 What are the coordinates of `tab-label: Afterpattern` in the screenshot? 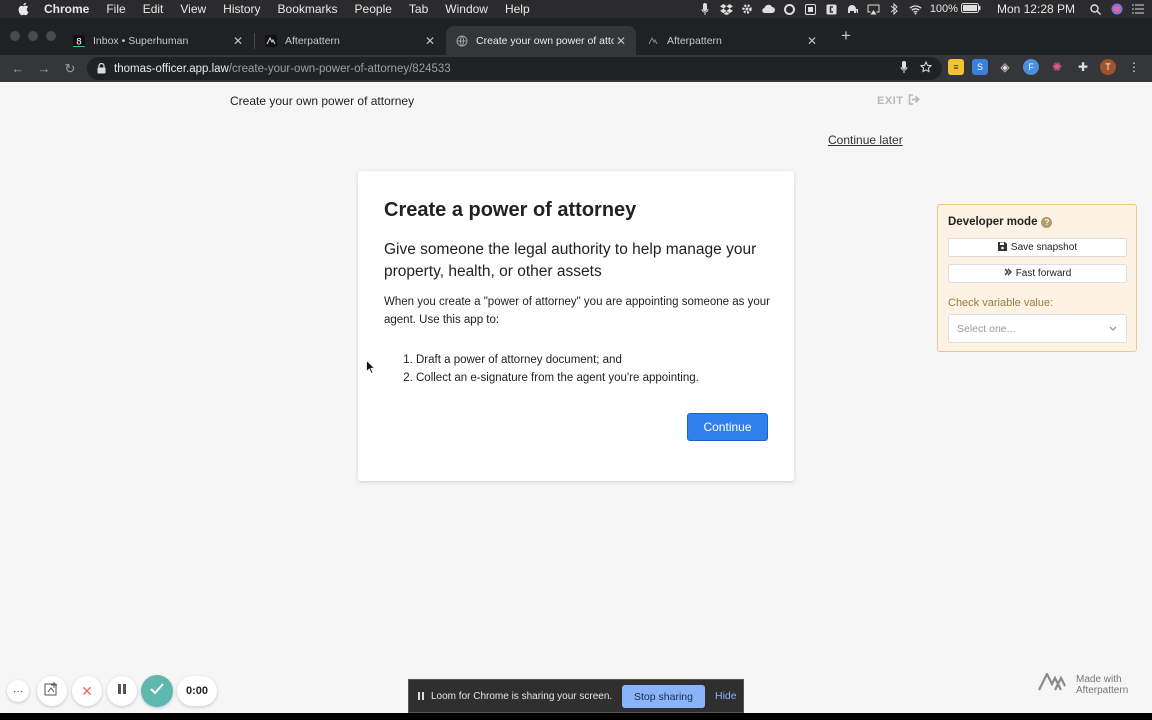 It's located at (694, 40).